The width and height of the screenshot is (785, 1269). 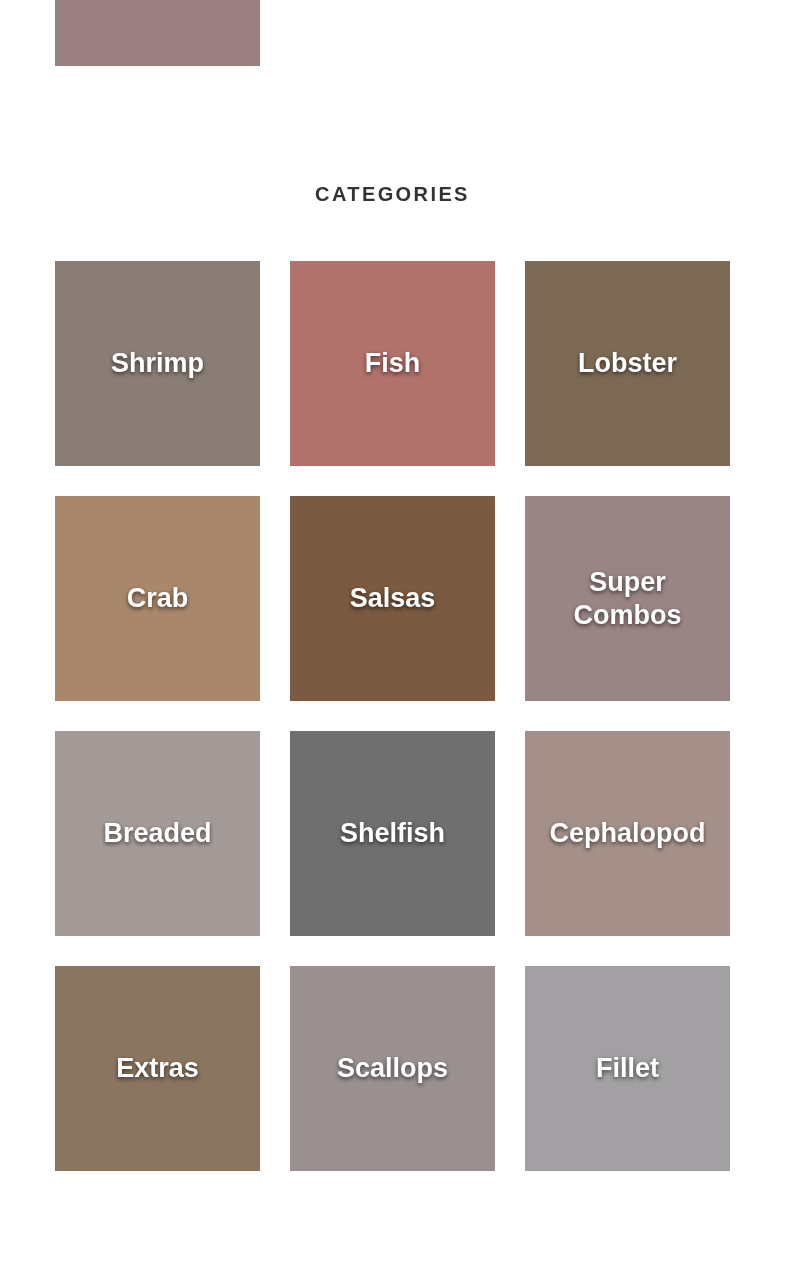 I want to click on category-tile: Scallops, so click(x=392, y=1068).